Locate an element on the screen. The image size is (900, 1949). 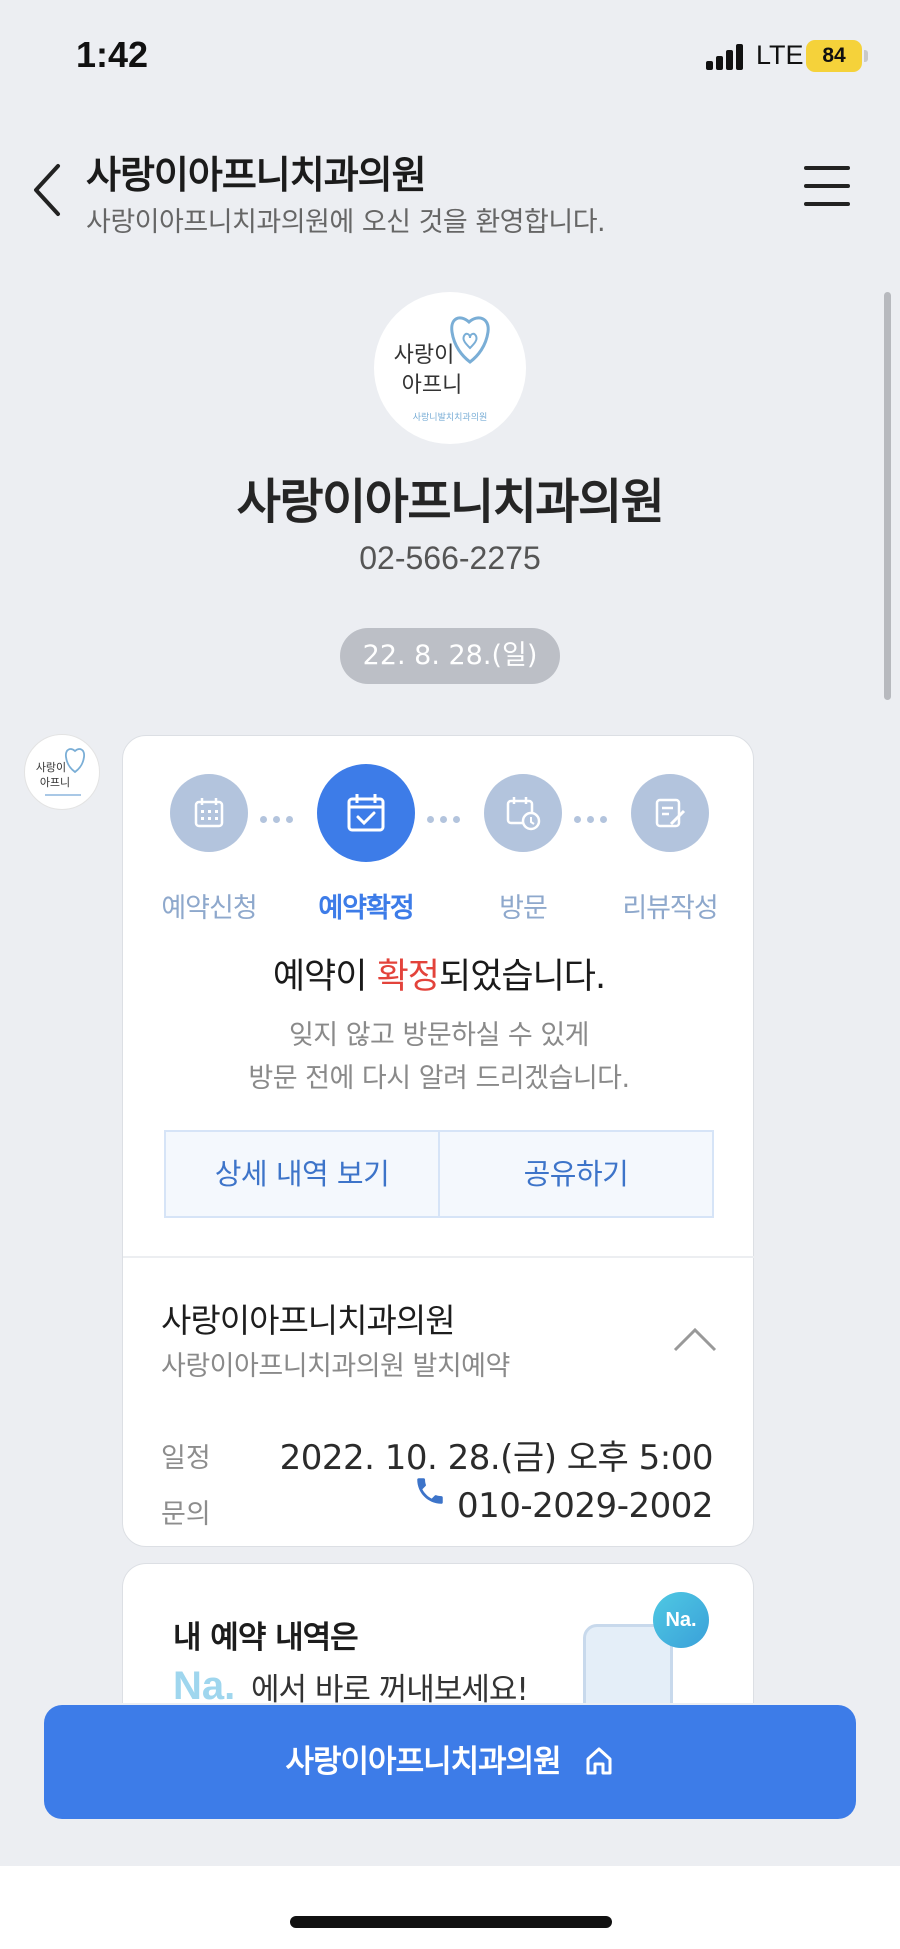
cta-label: 사랑이아프니치과의원 is located at coordinates (423, 1762).